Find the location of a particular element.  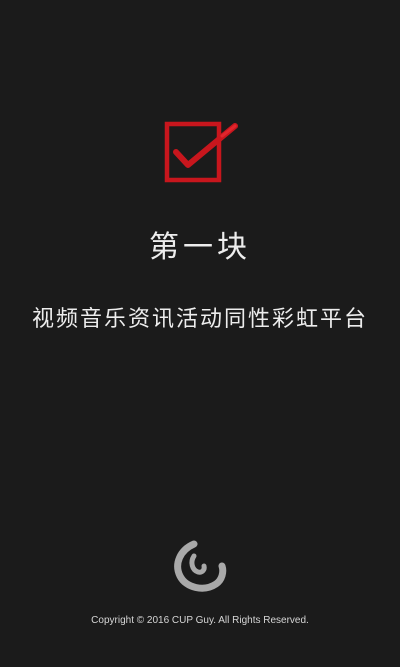

red-checkbox-check-icon is located at coordinates (201, 152).